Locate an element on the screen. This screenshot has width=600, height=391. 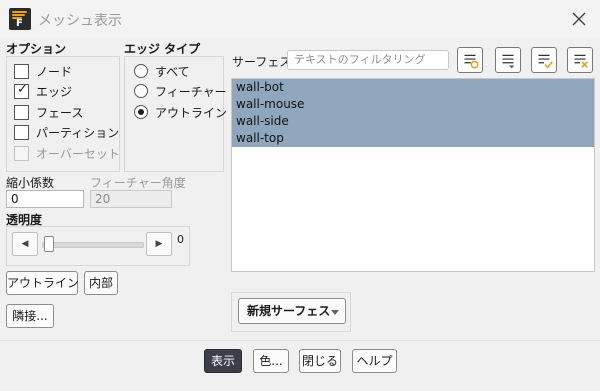
surface-filter-input: テキストのフィルタリング is located at coordinates (368, 60).